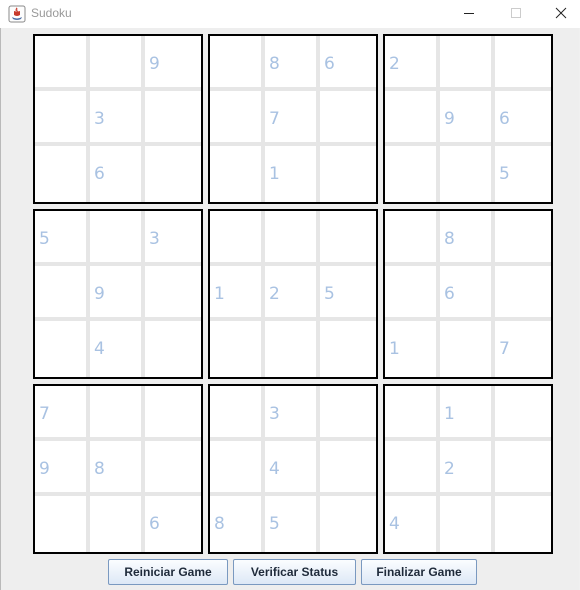 Image resolution: width=580 pixels, height=590 pixels. I want to click on title-bar: Sudoku, so click(290, 14).